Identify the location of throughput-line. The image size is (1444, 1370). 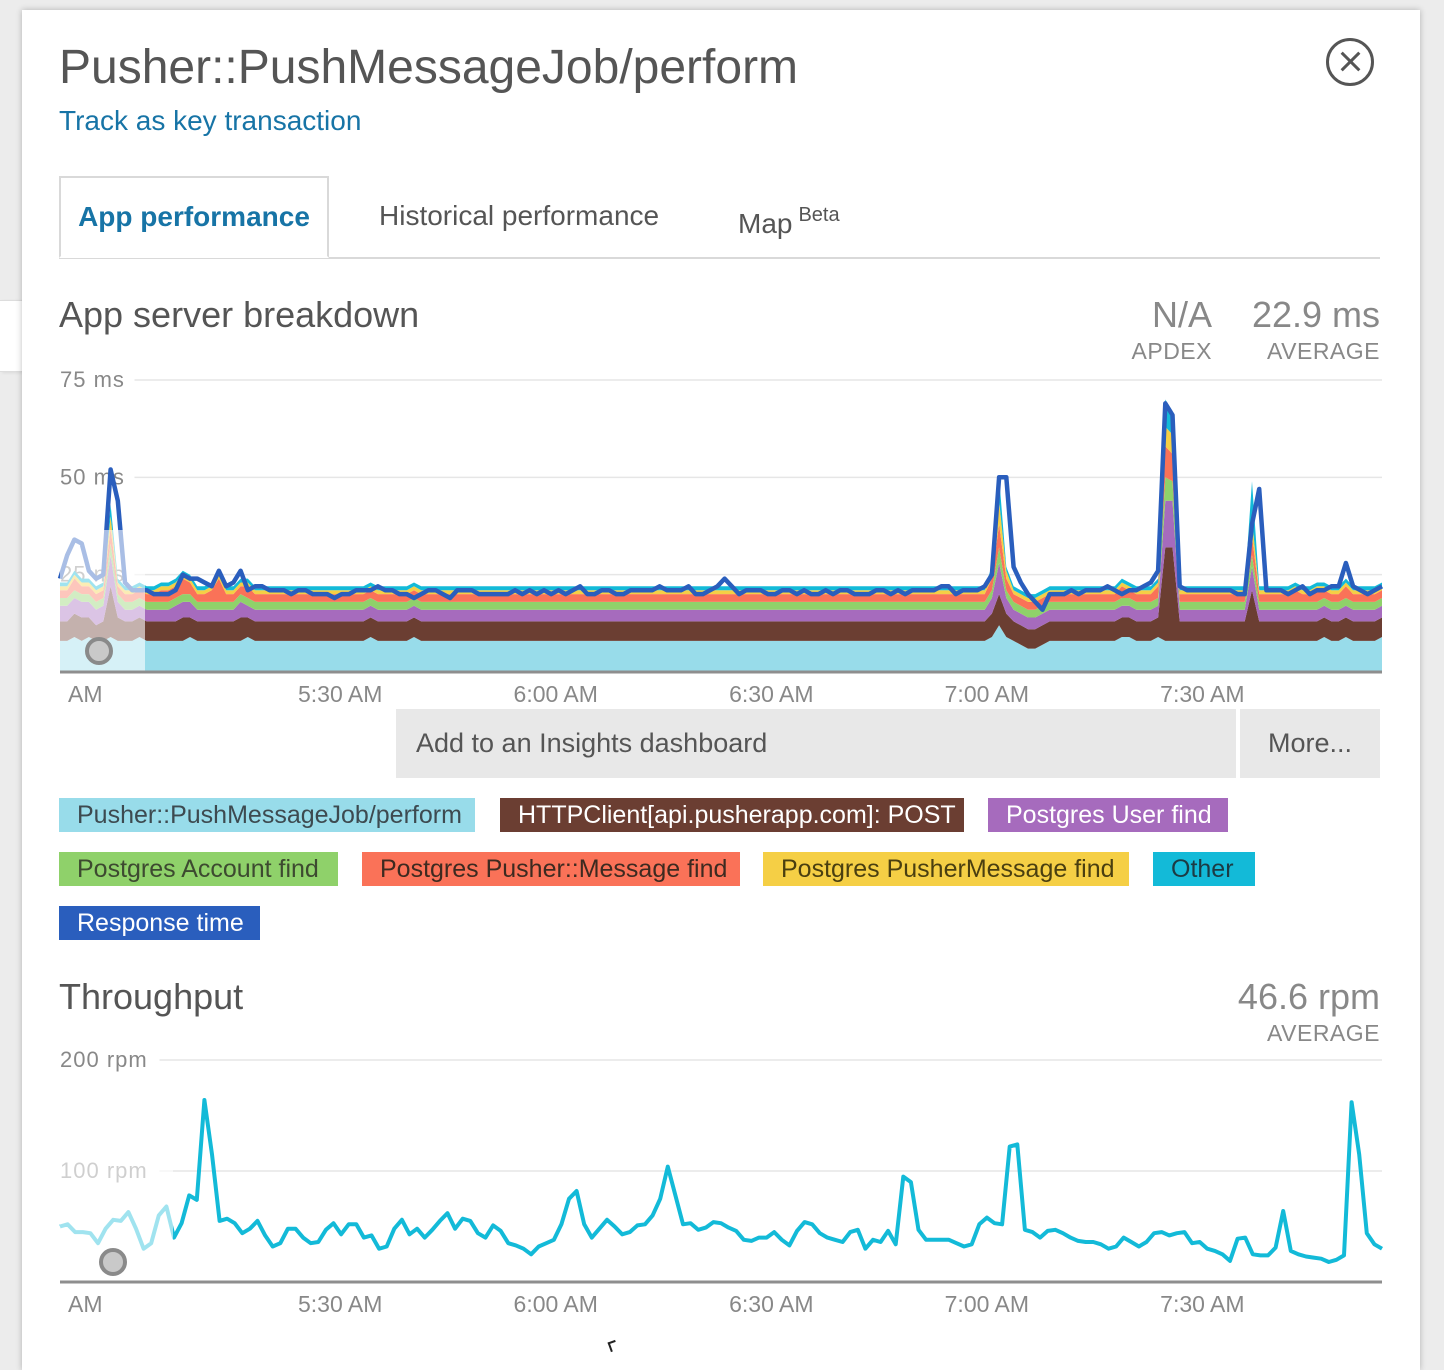
(721, 1181).